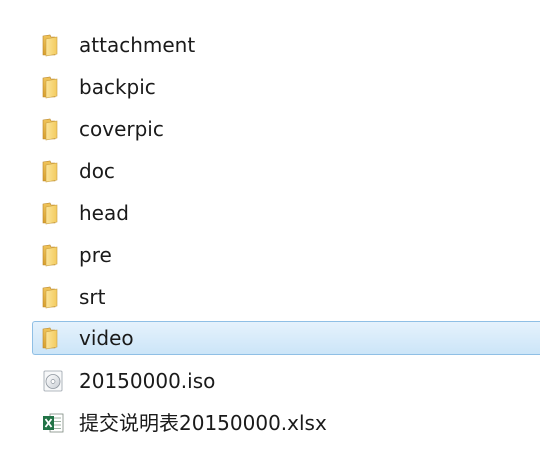 The width and height of the screenshot is (540, 455). I want to click on file-row-iso: 20150000.iso, so click(286, 381).